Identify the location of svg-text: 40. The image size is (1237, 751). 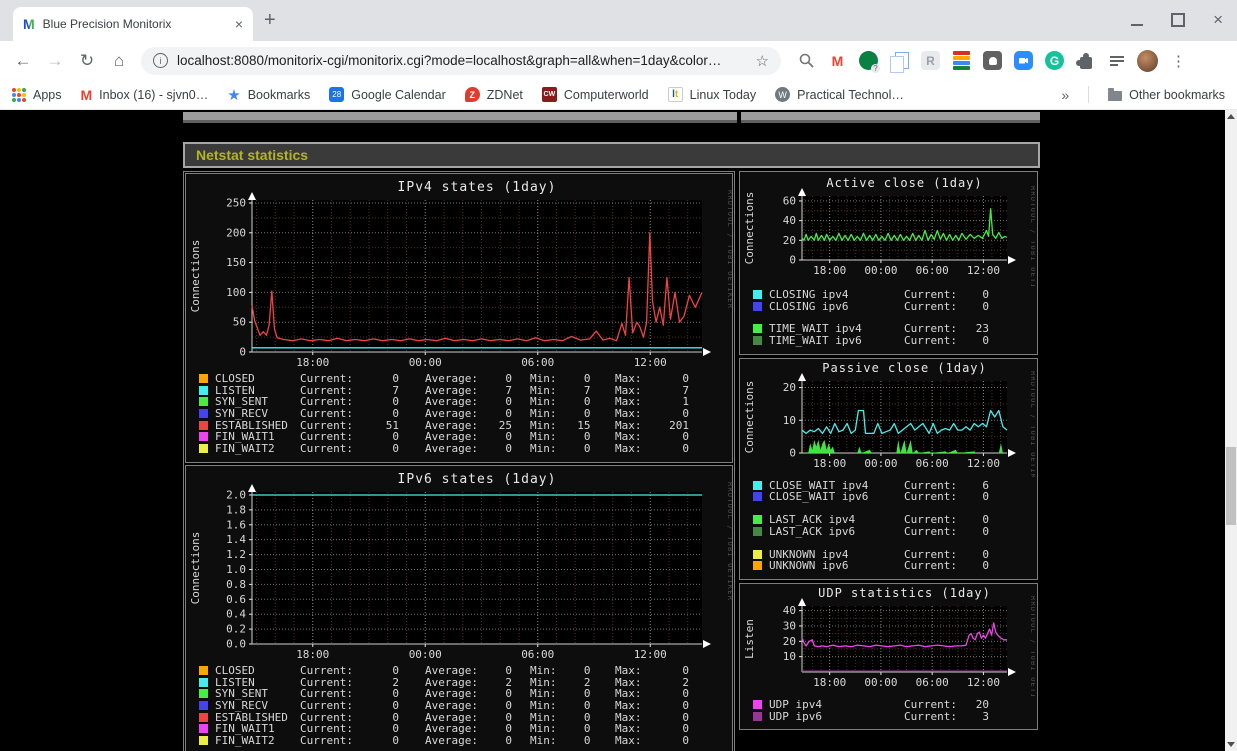
(789, 610).